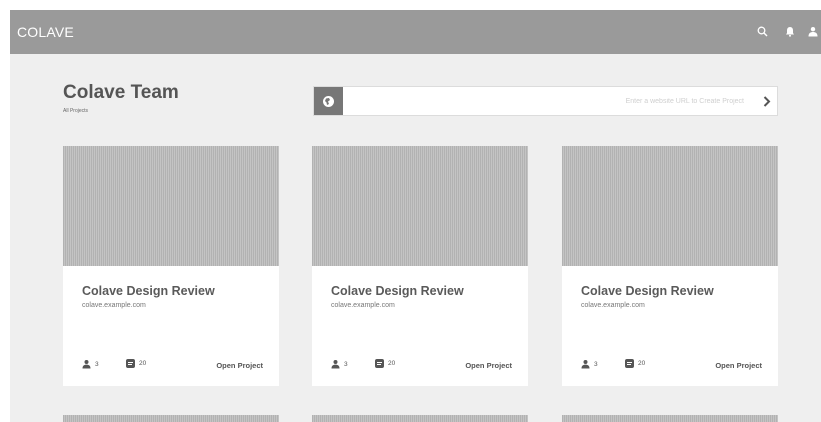 Image resolution: width=821 pixels, height=422 pixels. What do you see at coordinates (762, 31) in the screenshot?
I see `search-icon` at bounding box center [762, 31].